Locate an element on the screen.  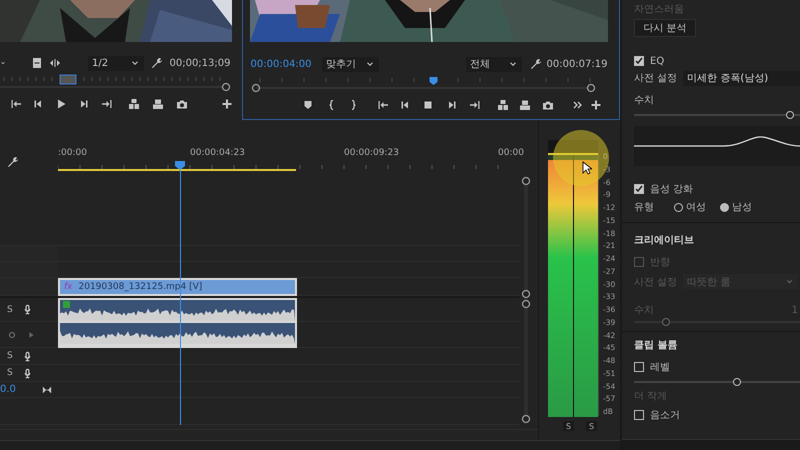
stop-icon is located at coordinates (428, 104).